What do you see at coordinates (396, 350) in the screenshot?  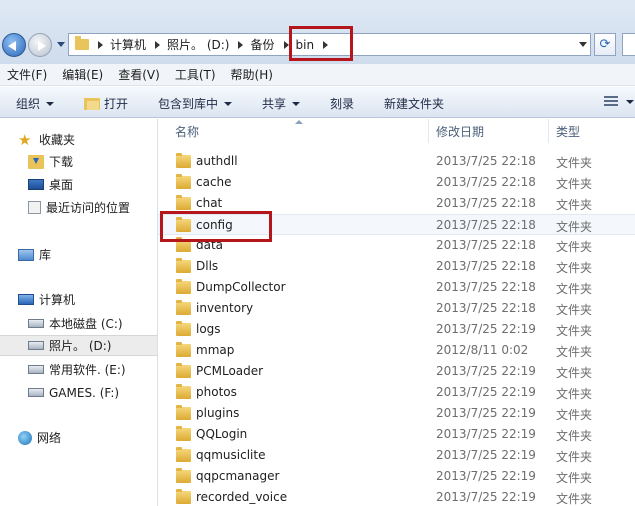 I see `table-row: mmap 2012/8/11 0:02 文件夹` at bounding box center [396, 350].